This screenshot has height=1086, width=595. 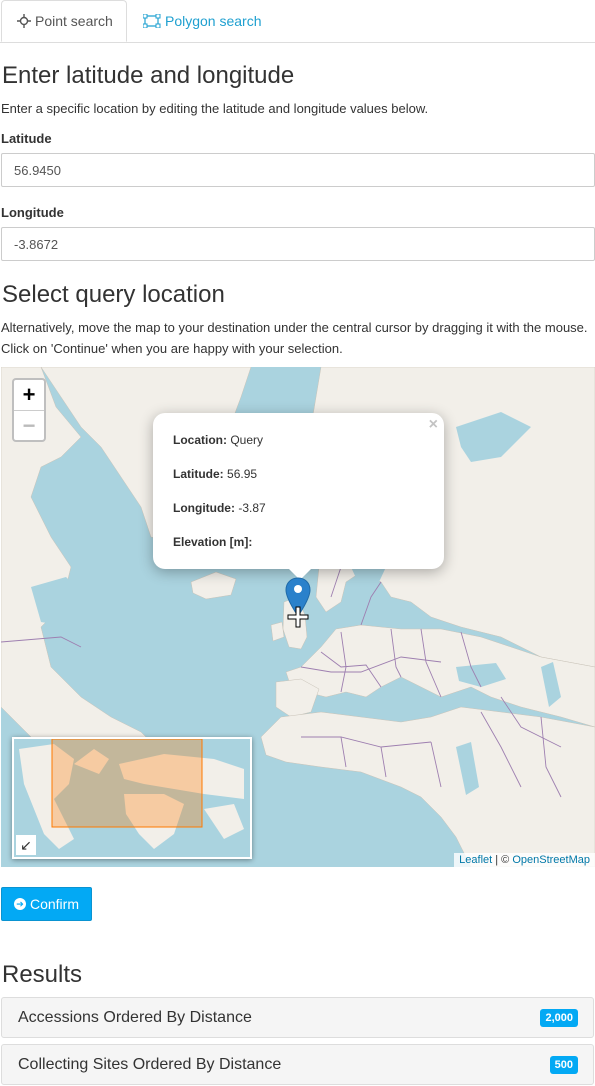 What do you see at coordinates (204, 508) in the screenshot?
I see `popup-longitude-label: Longitude:` at bounding box center [204, 508].